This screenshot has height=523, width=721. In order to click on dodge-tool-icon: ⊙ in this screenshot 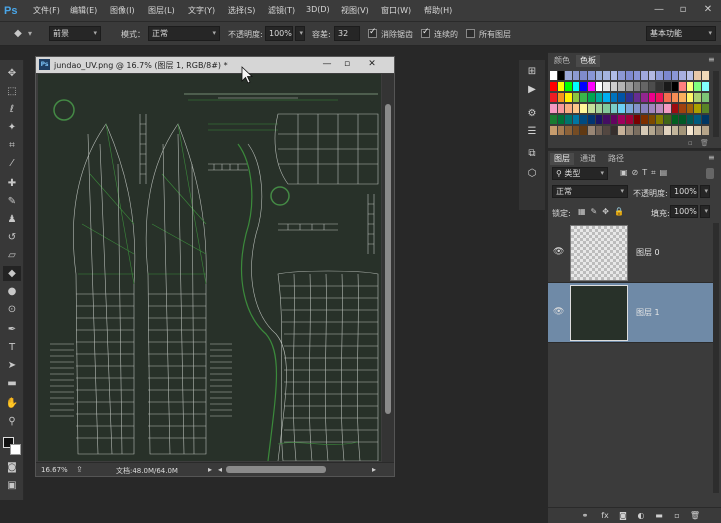, I will do `click(12, 309)`.